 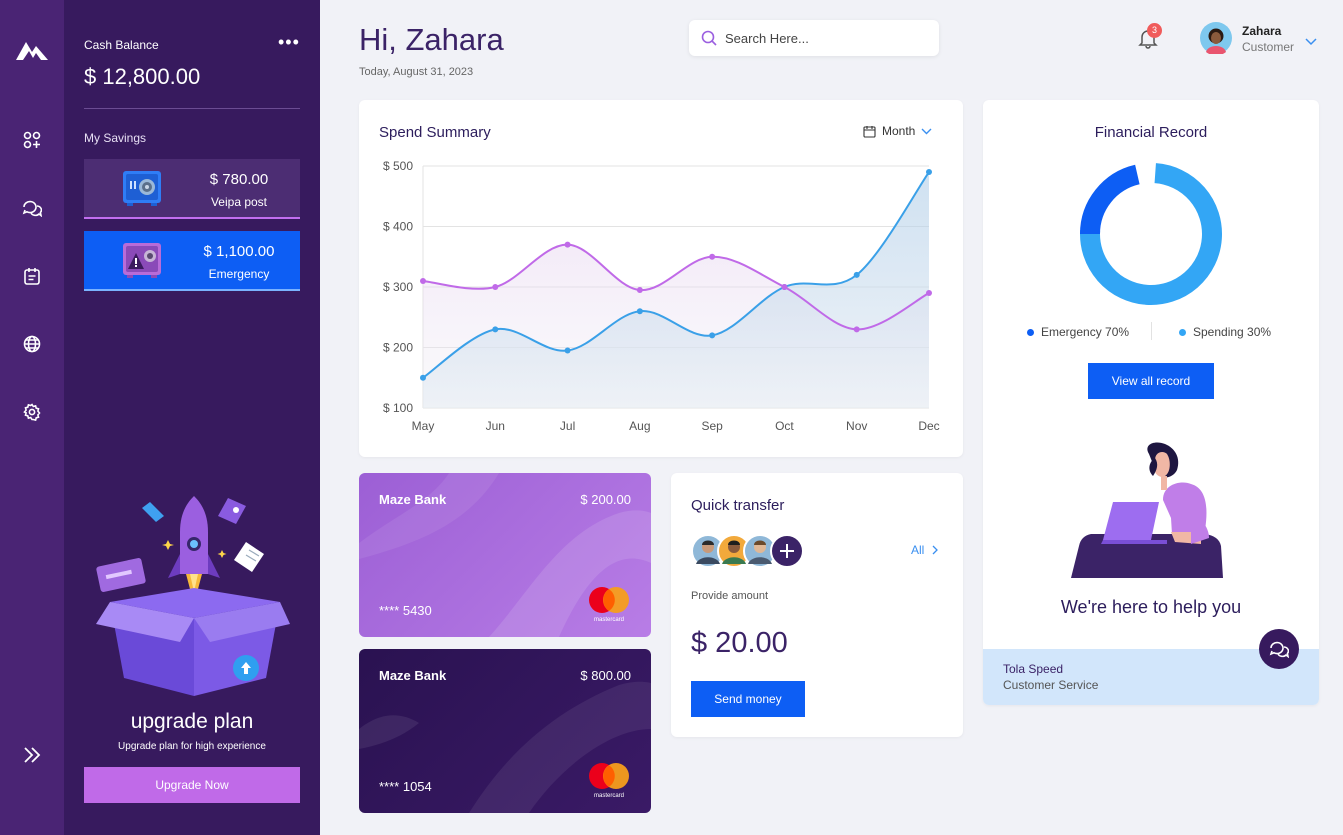 What do you see at coordinates (192, 597) in the screenshot?
I see `rocket-box-illustration` at bounding box center [192, 597].